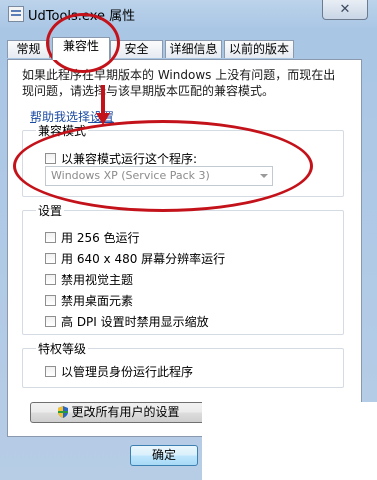  Describe the element at coordinates (50, 158) in the screenshot. I see `compat-mode-checkbox` at that location.